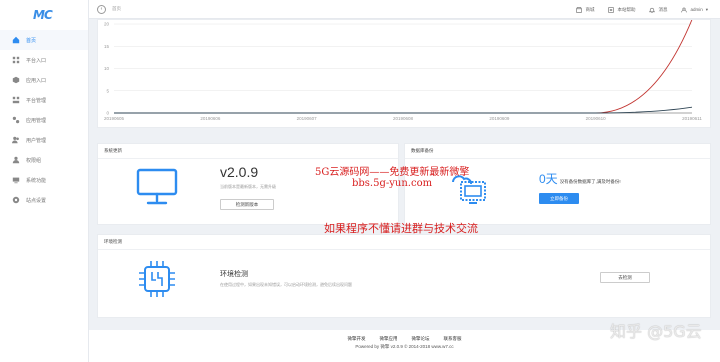 This screenshot has height=362, width=720. Describe the element at coordinates (625, 277) in the screenshot. I see `go-check-button: 去检测` at that location.